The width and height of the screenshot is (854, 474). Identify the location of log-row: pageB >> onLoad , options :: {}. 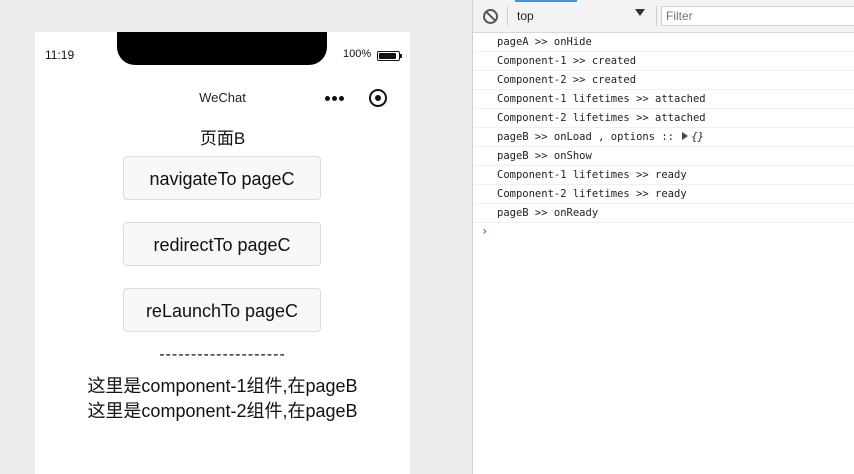
(663, 137).